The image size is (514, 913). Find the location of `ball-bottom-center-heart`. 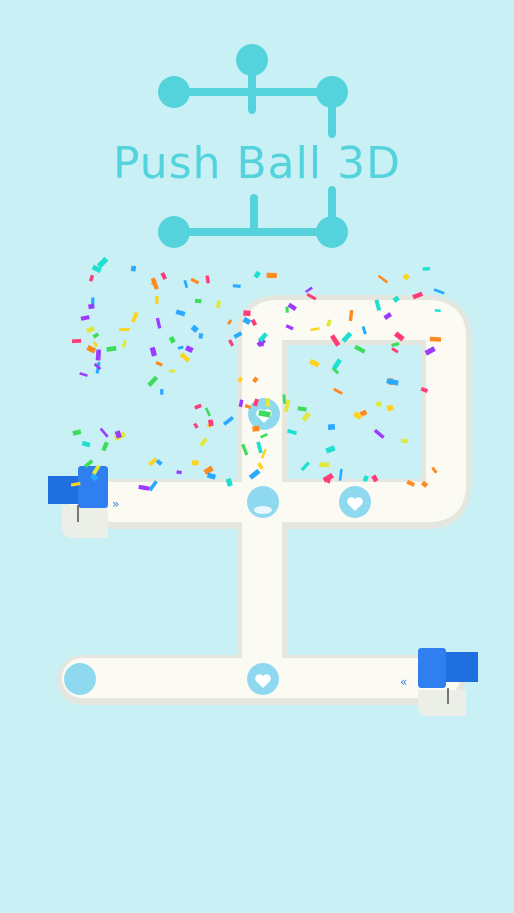

ball-bottom-center-heart is located at coordinates (263, 679).